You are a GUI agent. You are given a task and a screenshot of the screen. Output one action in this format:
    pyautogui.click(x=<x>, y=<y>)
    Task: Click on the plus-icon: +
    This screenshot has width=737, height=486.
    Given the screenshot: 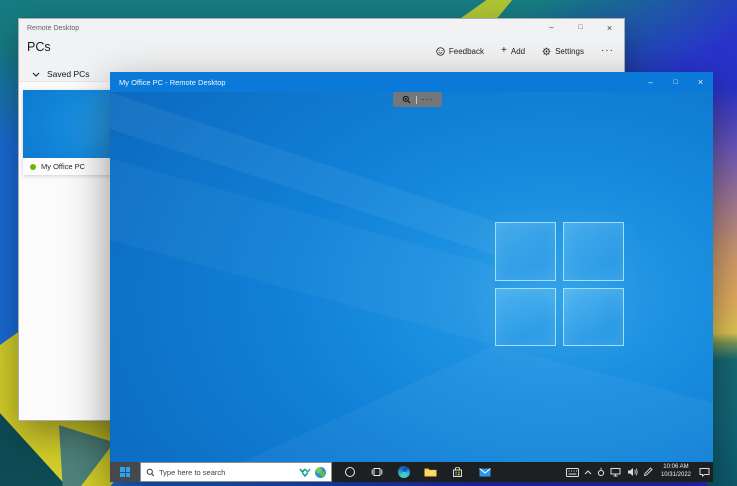 What is the action you would take?
    pyautogui.click(x=504, y=50)
    